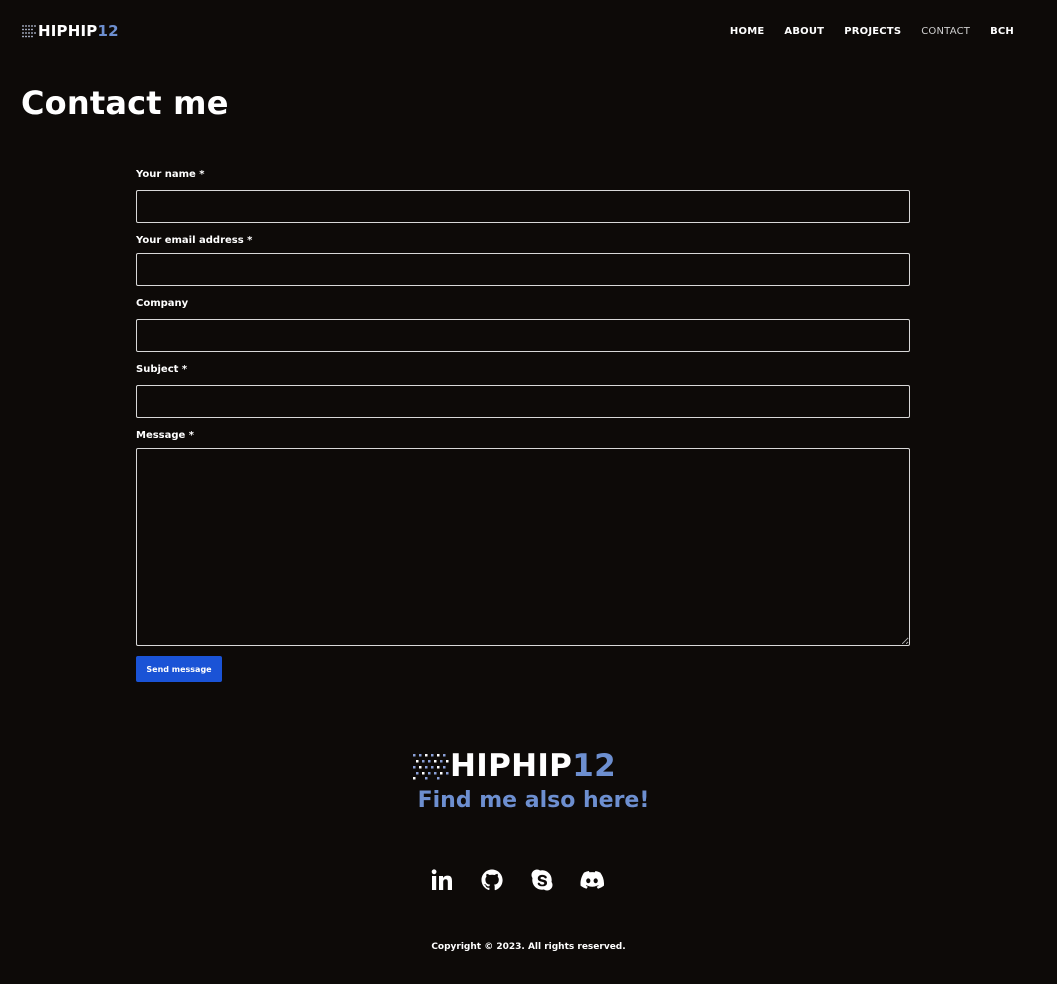 The height and width of the screenshot is (984, 1057). Describe the element at coordinates (108, 31) in the screenshot. I see `logo-text-blue: 12` at that location.